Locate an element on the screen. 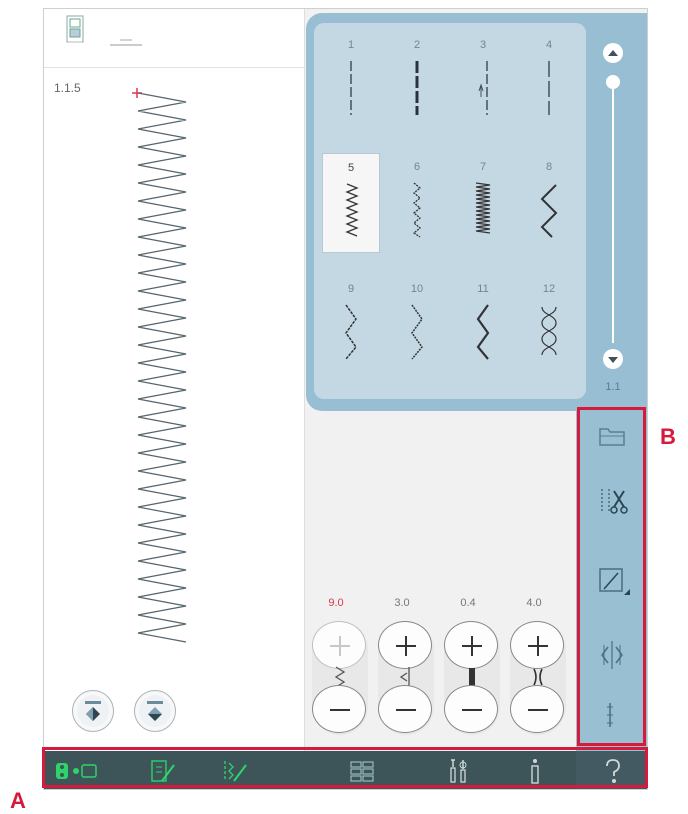  stitch-width-value: 9.0 is located at coordinates (336, 603).